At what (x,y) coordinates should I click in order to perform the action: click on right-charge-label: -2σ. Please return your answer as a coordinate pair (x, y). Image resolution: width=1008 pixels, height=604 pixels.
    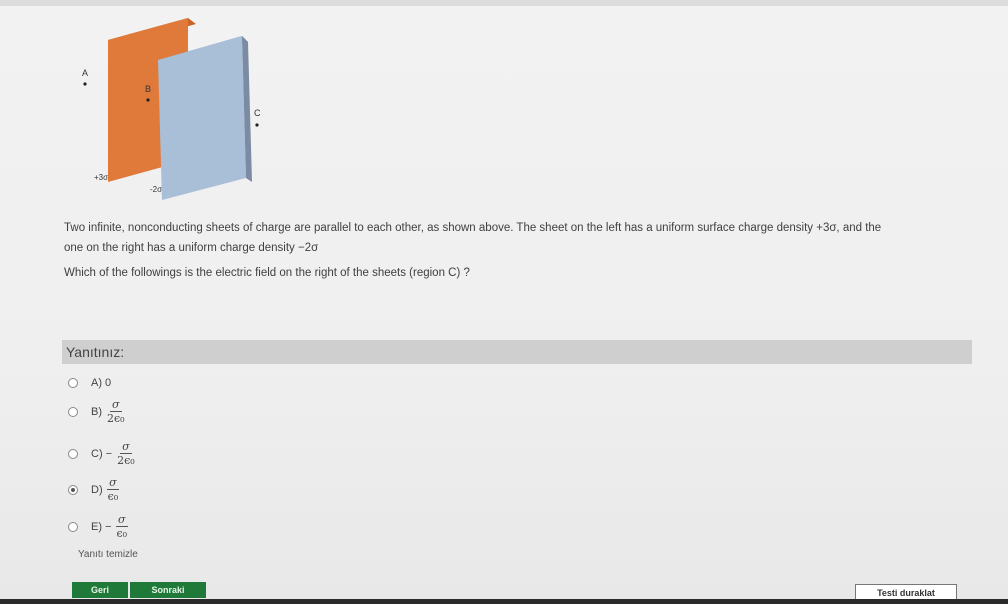
    Looking at the image, I should click on (156, 189).